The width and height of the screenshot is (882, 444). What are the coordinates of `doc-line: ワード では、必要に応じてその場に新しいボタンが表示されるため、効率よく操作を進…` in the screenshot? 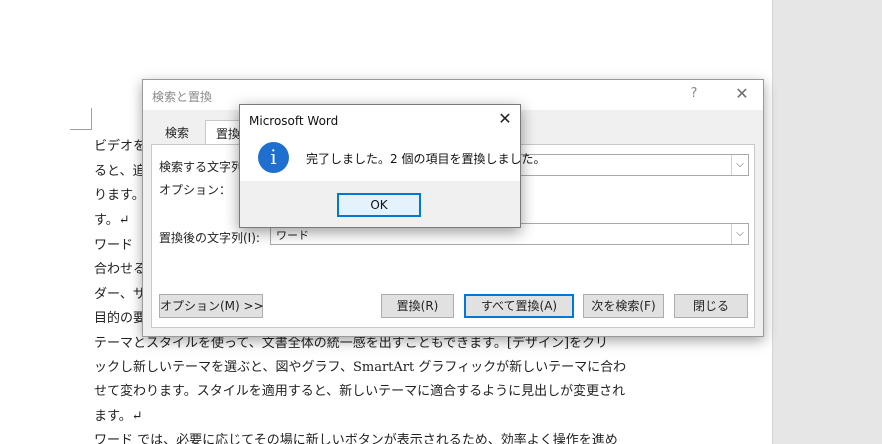 It's located at (356, 438).